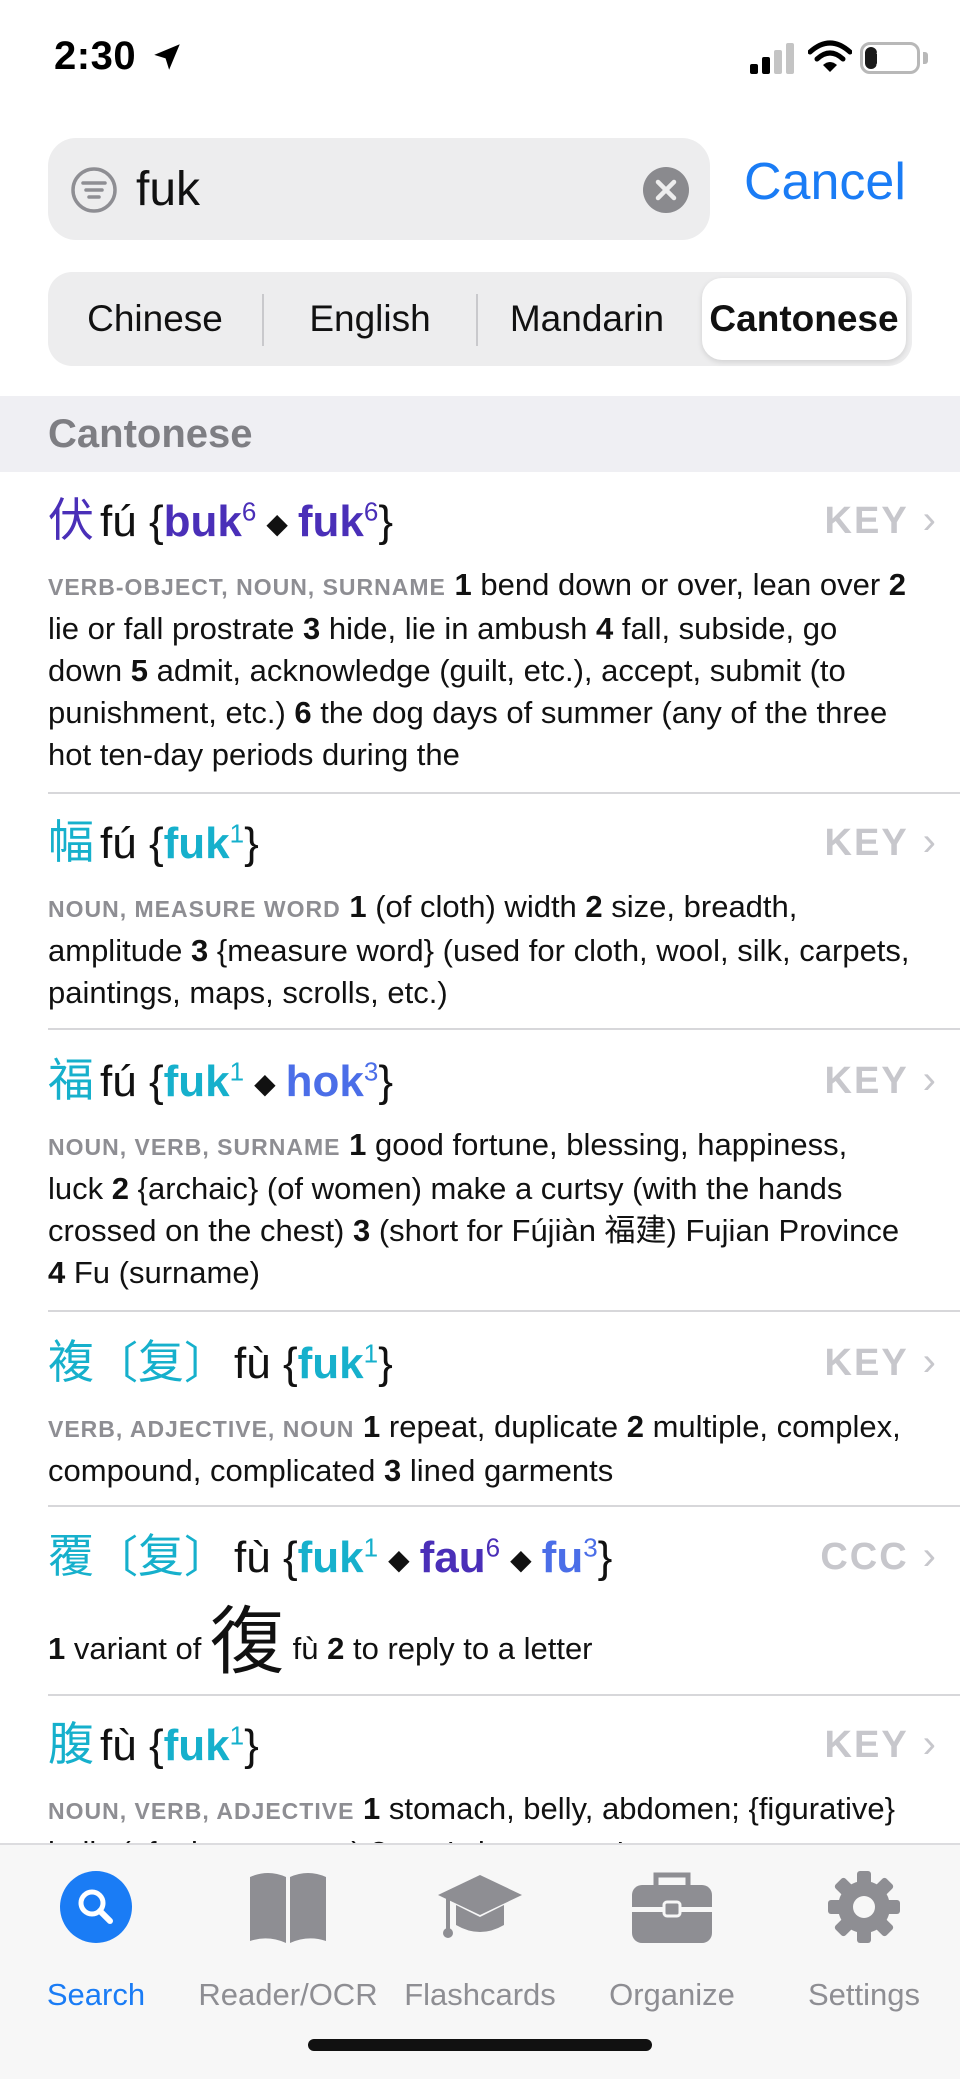 This screenshot has width=960, height=2079. Describe the element at coordinates (480, 60) in the screenshot. I see `status-bar: 2:30 23` at that location.